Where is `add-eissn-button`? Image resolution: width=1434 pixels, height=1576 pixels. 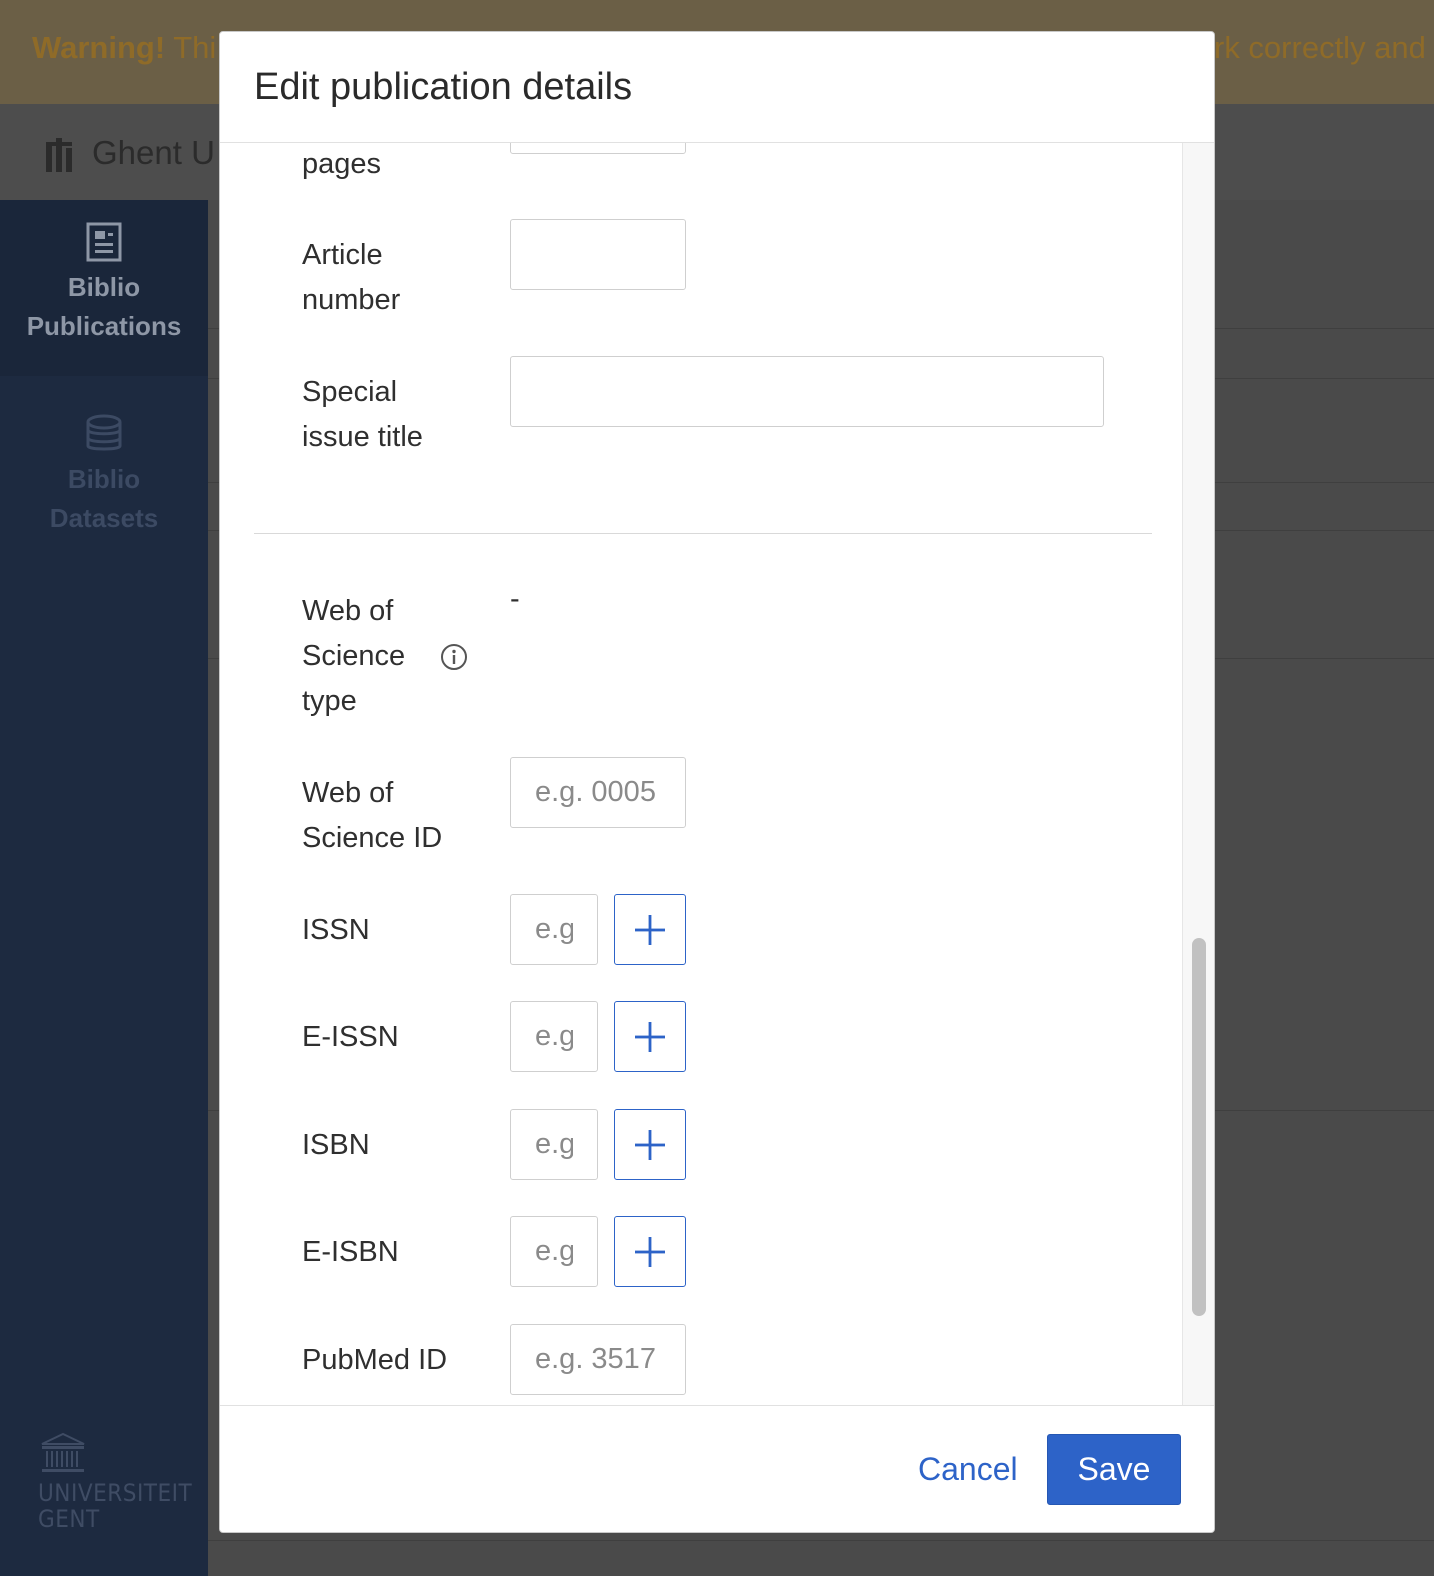 add-eissn-button is located at coordinates (650, 1036).